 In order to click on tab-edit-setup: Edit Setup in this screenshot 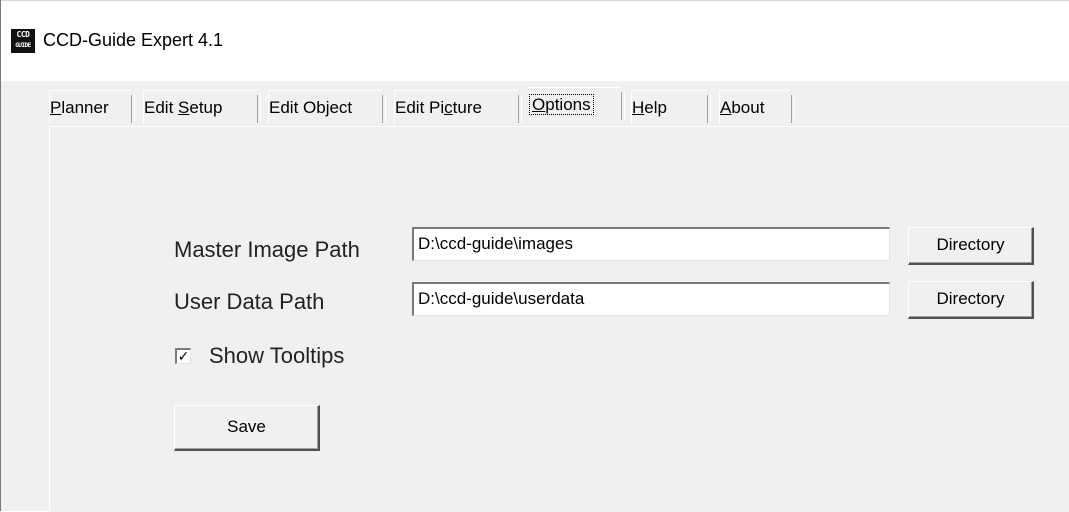, I will do `click(202, 107)`.